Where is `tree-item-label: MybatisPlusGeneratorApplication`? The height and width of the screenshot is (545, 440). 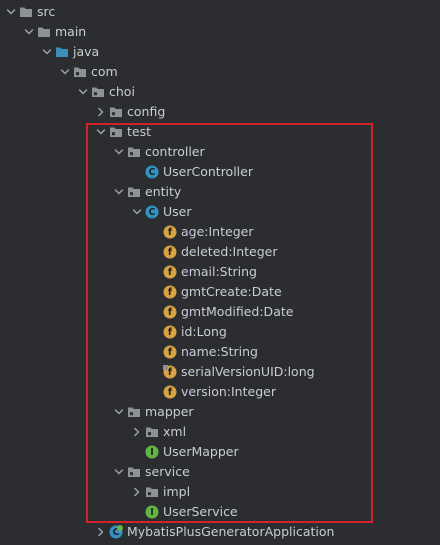
tree-item-label: MybatisPlusGeneratorApplication is located at coordinates (231, 531).